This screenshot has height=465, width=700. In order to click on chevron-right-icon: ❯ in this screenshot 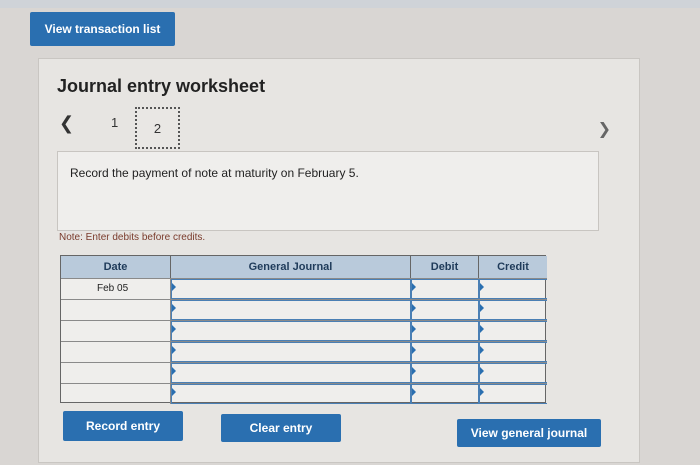, I will do `click(604, 128)`.